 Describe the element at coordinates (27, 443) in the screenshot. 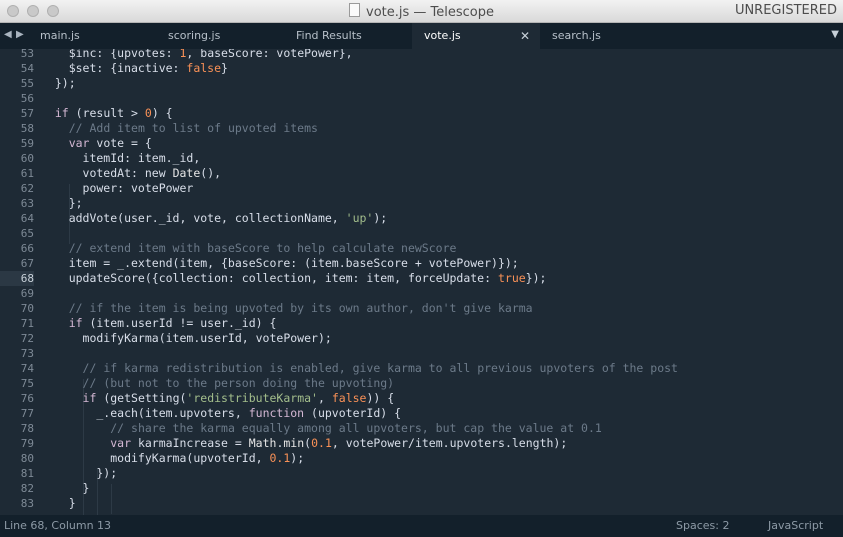

I see `line-number: 79` at that location.